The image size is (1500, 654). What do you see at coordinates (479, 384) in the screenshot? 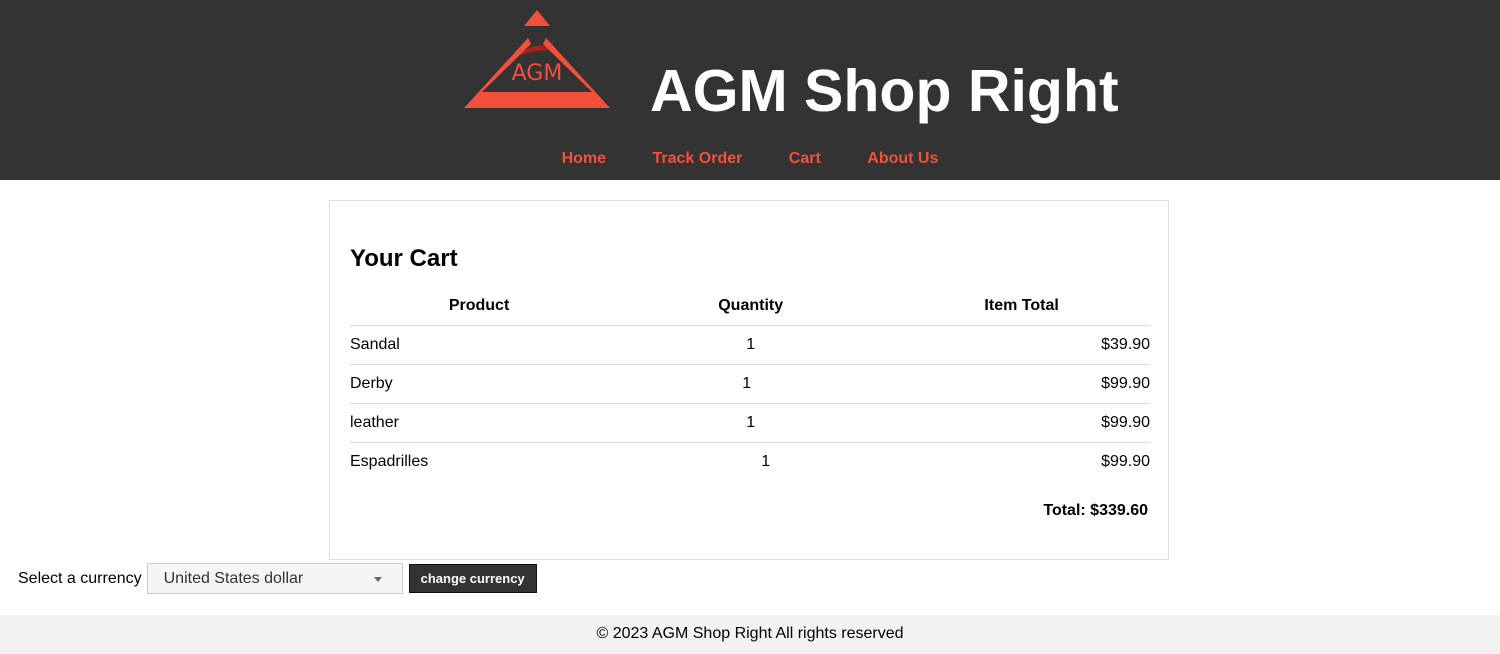
I see `cart-product-name: Derby` at bounding box center [479, 384].